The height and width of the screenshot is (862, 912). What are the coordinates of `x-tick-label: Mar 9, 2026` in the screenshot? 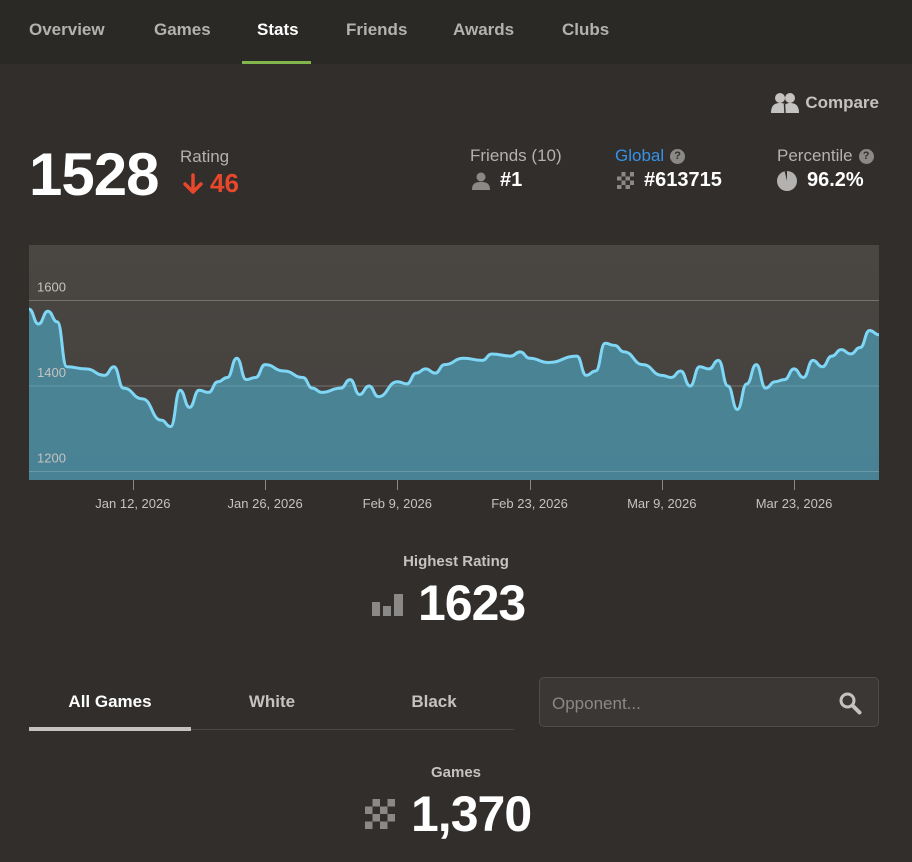 It's located at (662, 503).